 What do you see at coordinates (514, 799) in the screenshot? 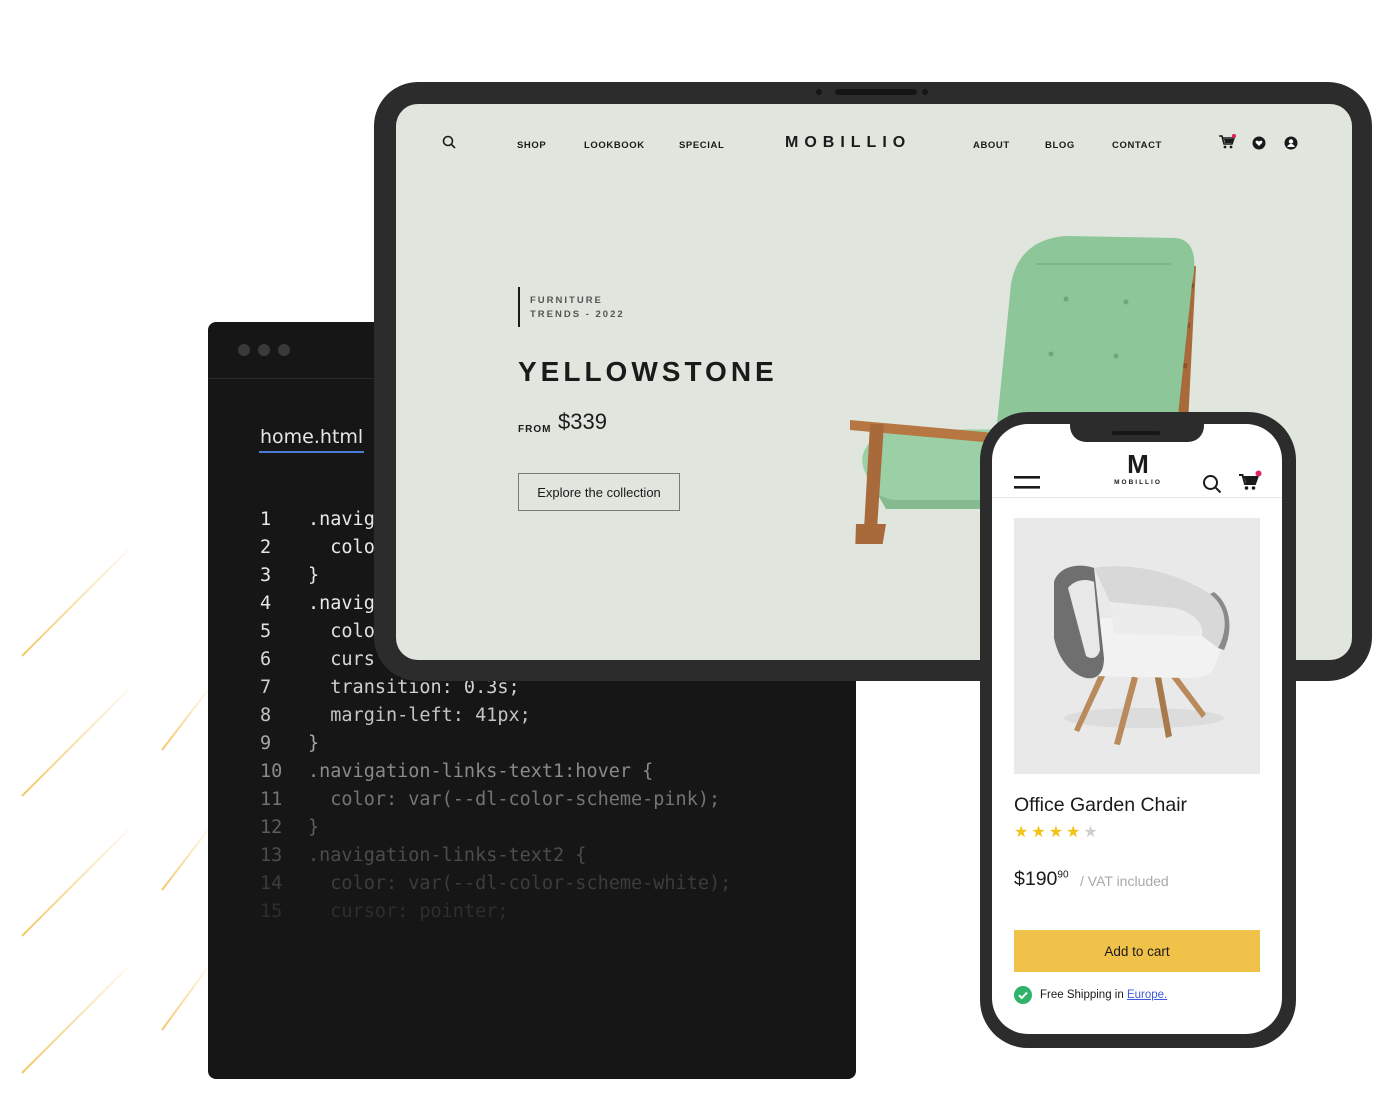
I see `line-code: color: var(--dl-color-scheme-pink);` at bounding box center [514, 799].